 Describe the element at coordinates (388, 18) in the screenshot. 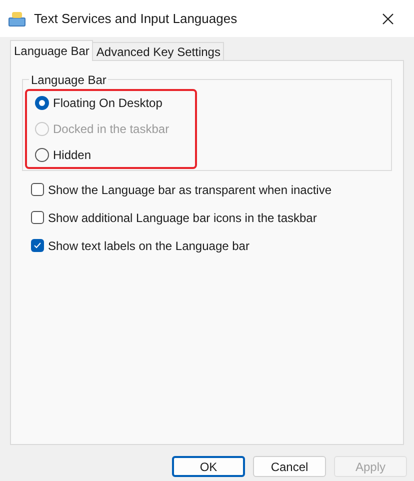

I see `close-icon` at that location.